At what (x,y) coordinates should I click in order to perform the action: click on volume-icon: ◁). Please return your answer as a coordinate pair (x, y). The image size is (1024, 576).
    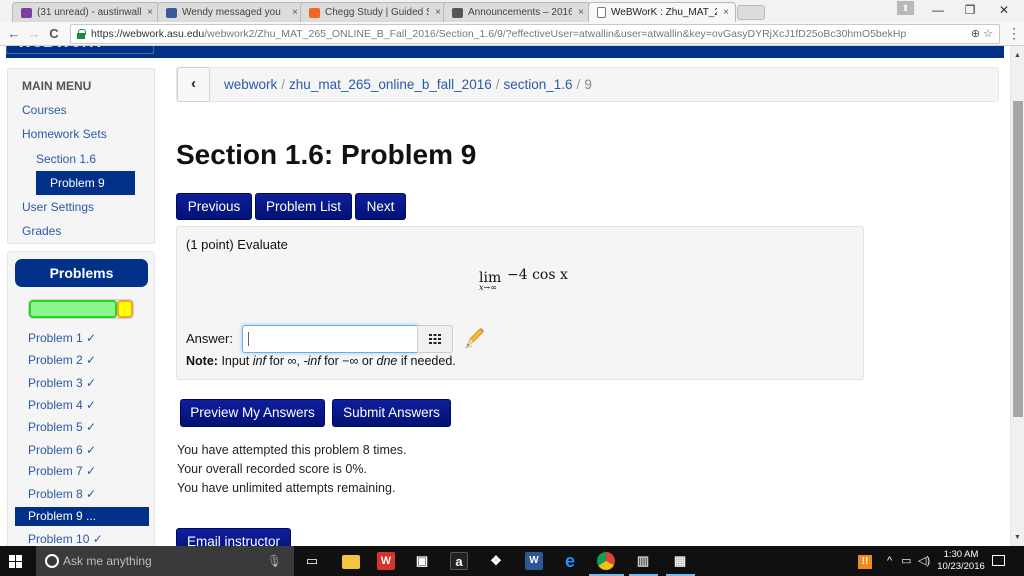
    Looking at the image, I should click on (924, 561).